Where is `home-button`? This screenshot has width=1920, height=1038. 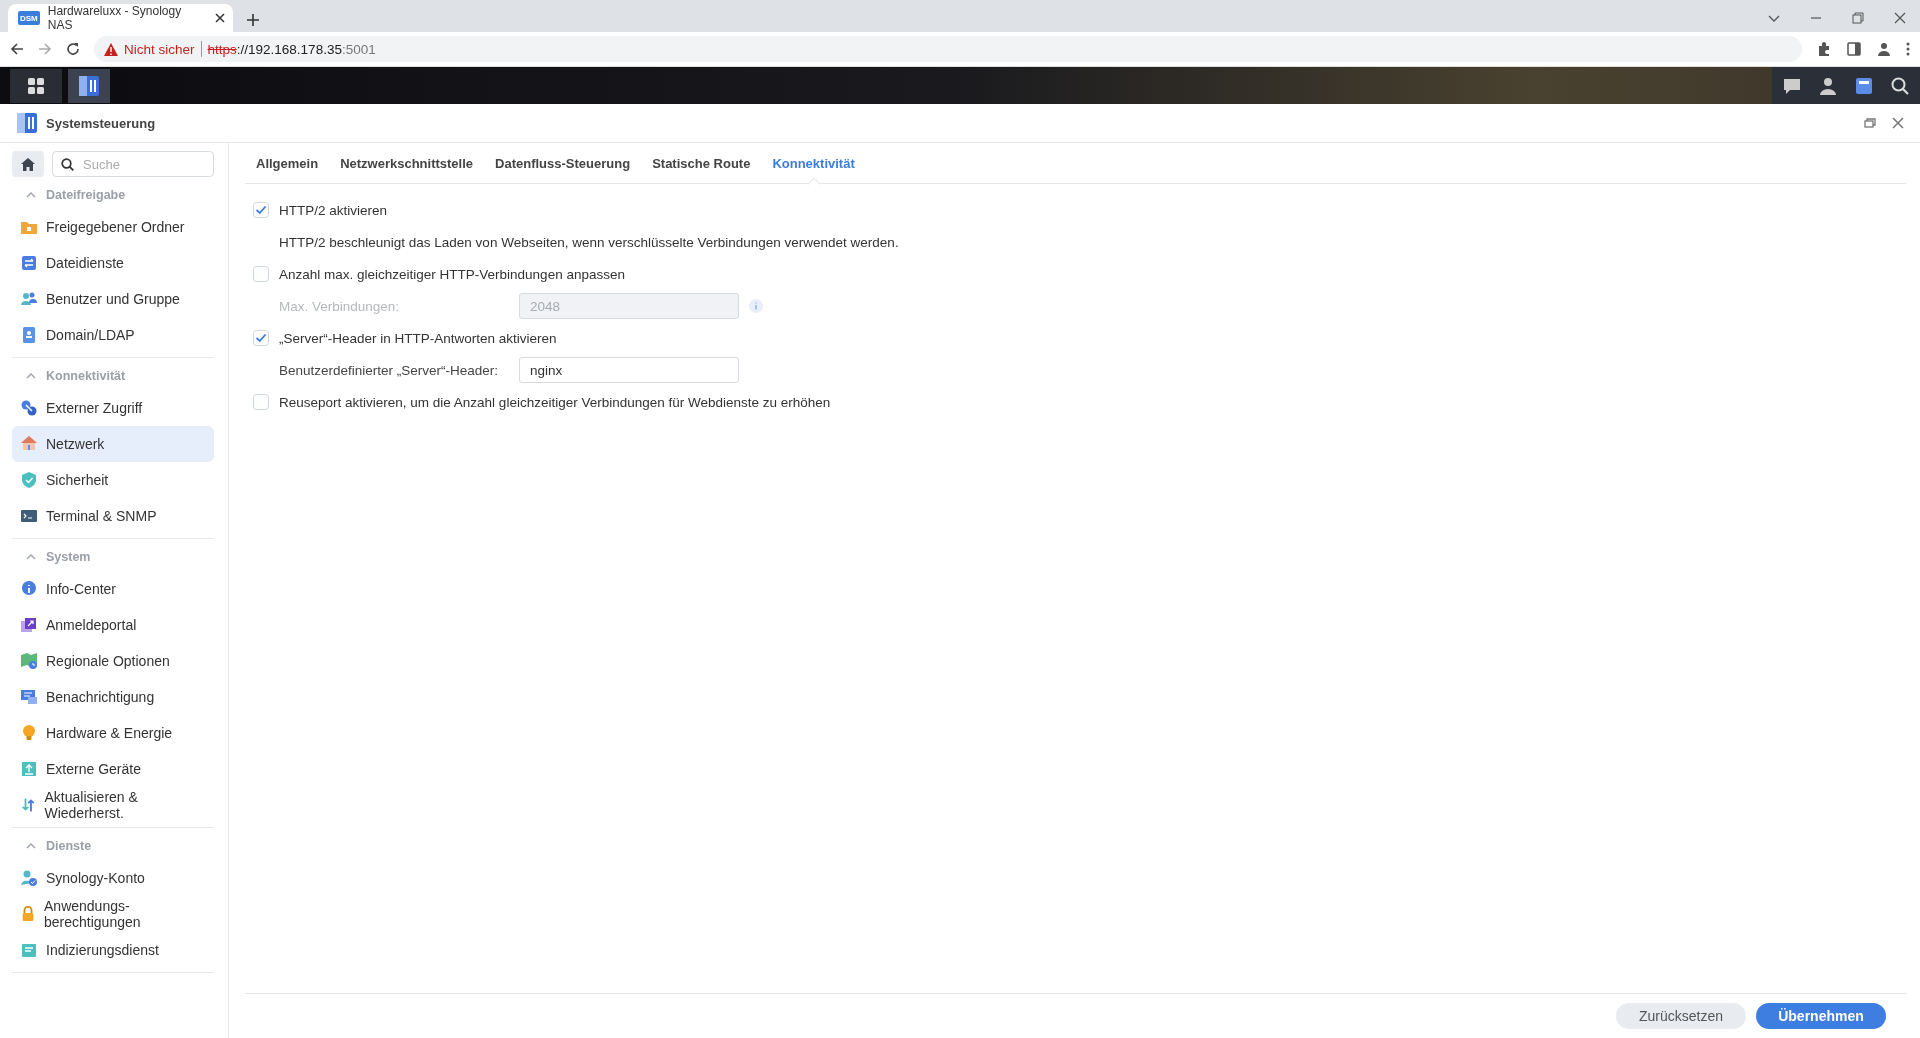
home-button is located at coordinates (28, 164).